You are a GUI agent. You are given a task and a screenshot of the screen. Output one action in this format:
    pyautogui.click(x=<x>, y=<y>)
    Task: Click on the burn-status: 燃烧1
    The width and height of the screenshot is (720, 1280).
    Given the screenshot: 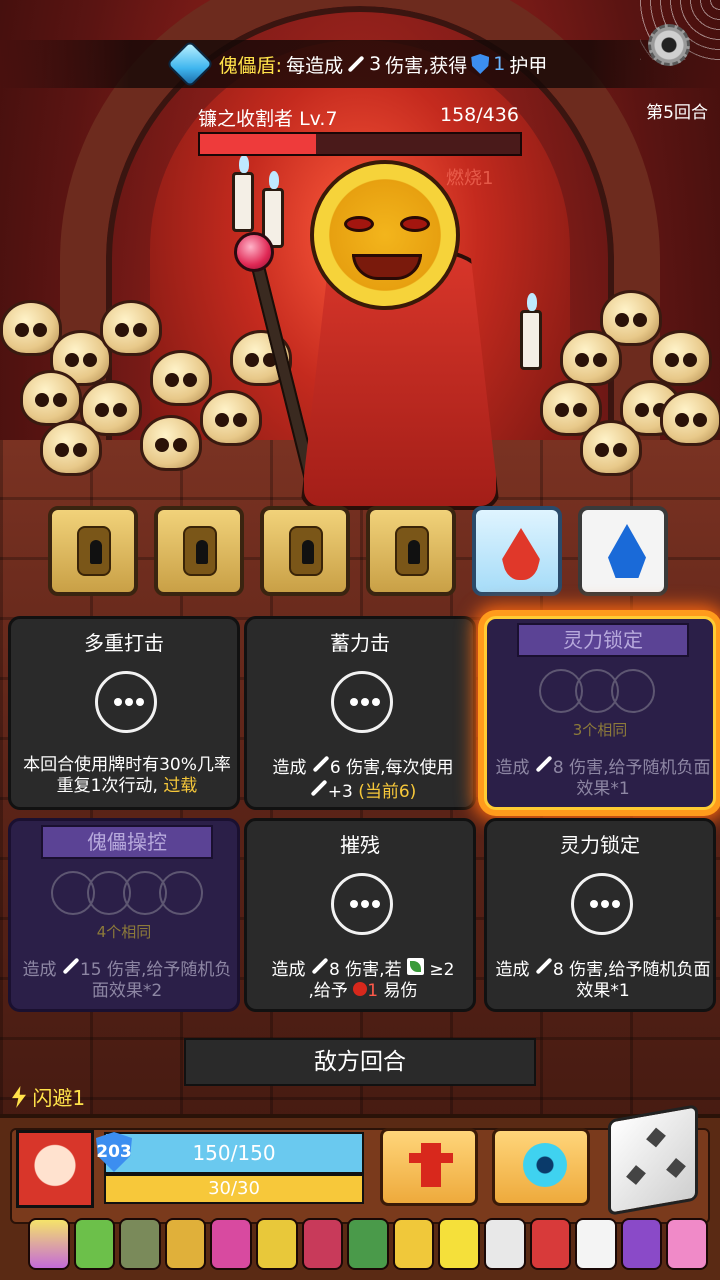 What is the action you would take?
    pyautogui.click(x=469, y=177)
    